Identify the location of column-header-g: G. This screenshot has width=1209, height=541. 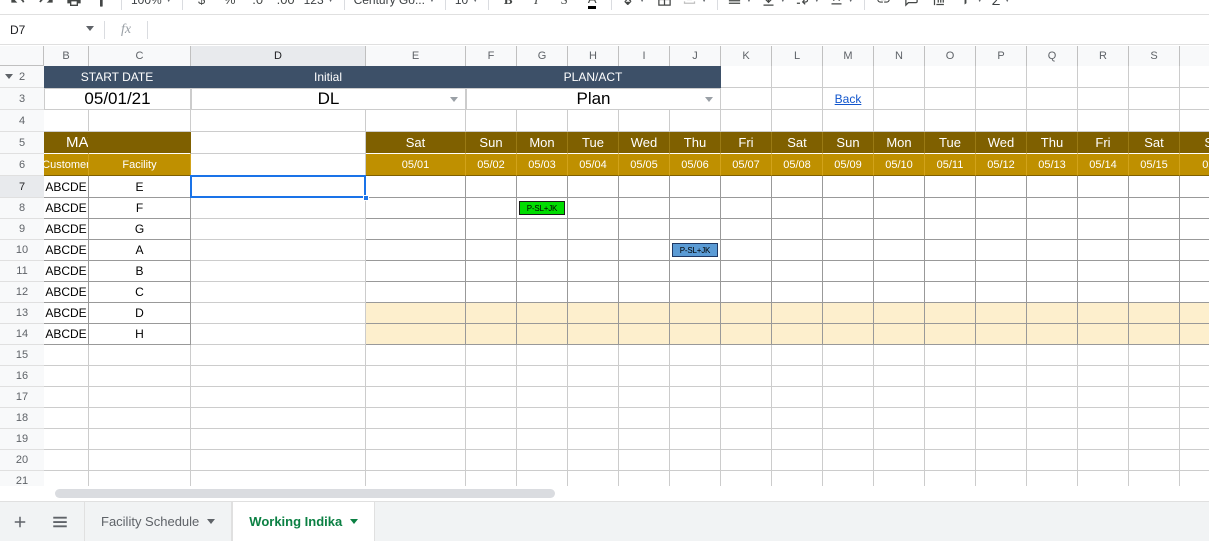
(542, 56).